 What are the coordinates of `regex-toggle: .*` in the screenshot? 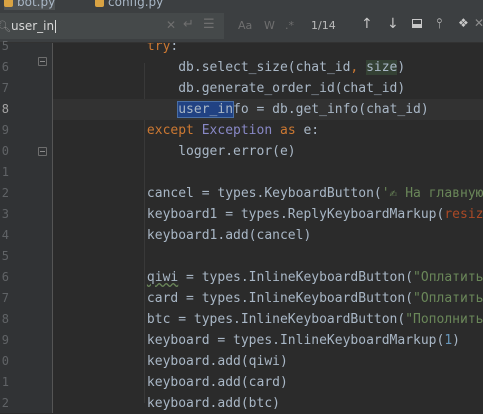 It's located at (289, 25).